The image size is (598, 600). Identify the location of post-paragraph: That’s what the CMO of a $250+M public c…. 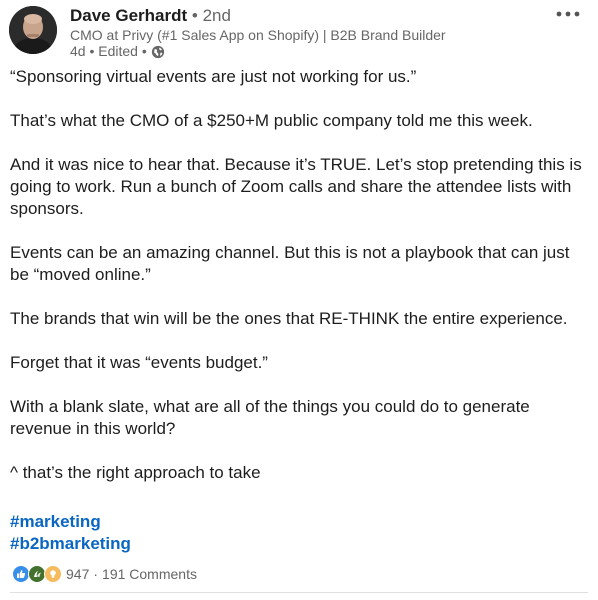
(271, 120).